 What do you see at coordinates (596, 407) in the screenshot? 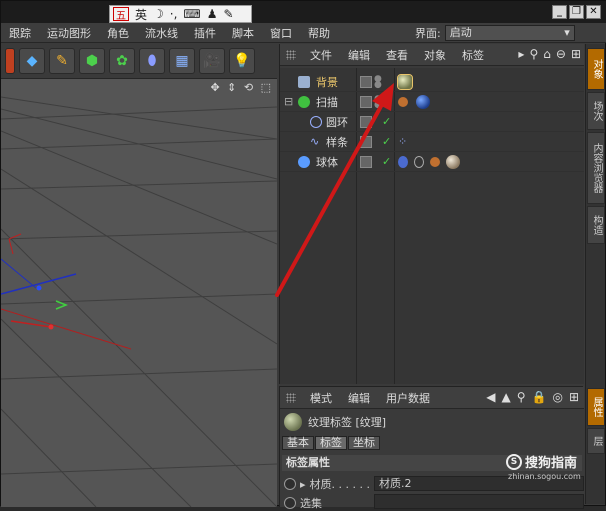
I see `tab-attributes: 属性` at bounding box center [596, 407].